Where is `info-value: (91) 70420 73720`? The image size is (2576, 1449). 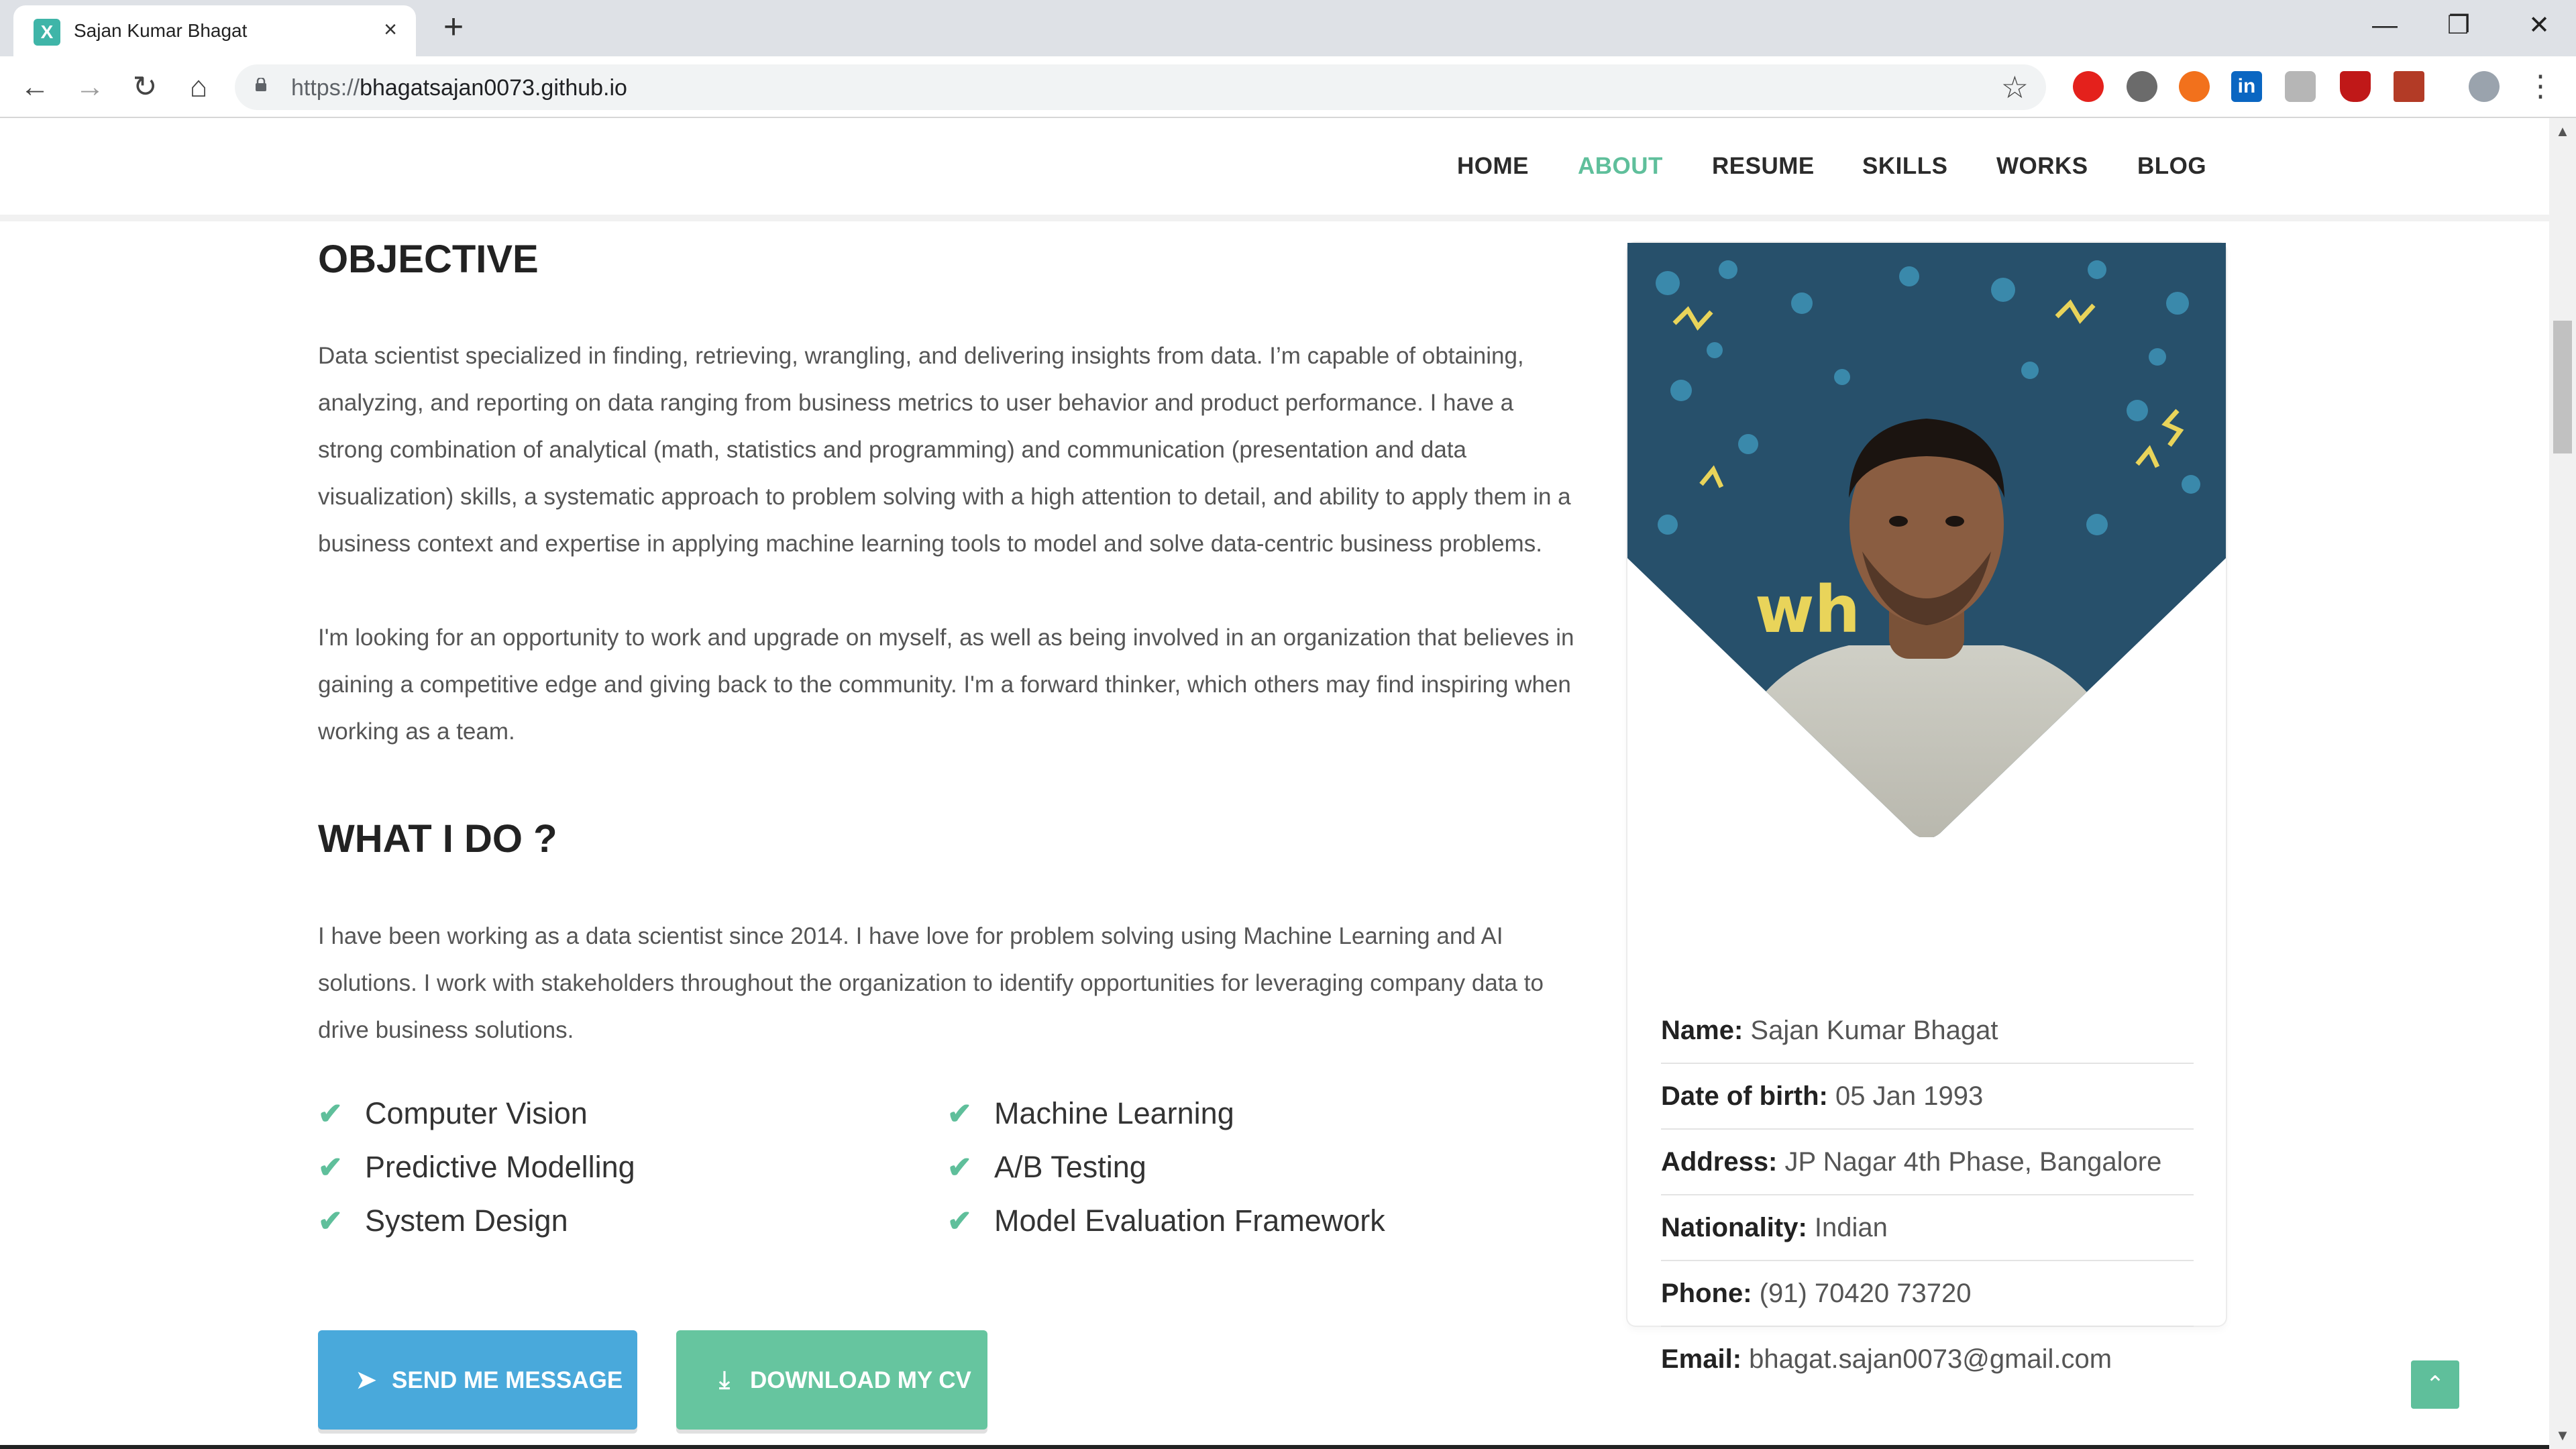 info-value: (91) 70420 73720 is located at coordinates (1865, 1293).